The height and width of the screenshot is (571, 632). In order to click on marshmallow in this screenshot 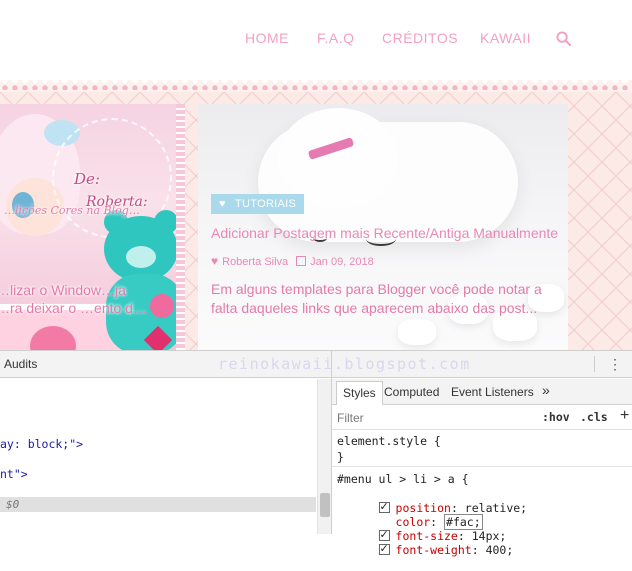, I will do `click(417, 332)`.